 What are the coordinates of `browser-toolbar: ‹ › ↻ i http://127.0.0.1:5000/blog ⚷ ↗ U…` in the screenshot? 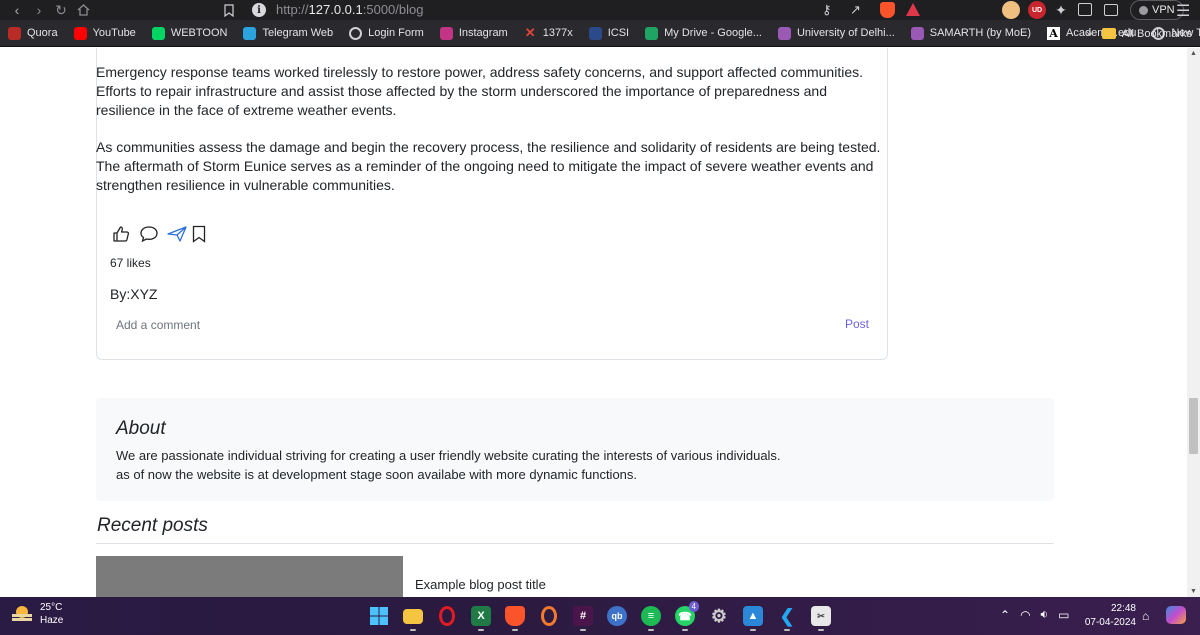 It's located at (600, 10).